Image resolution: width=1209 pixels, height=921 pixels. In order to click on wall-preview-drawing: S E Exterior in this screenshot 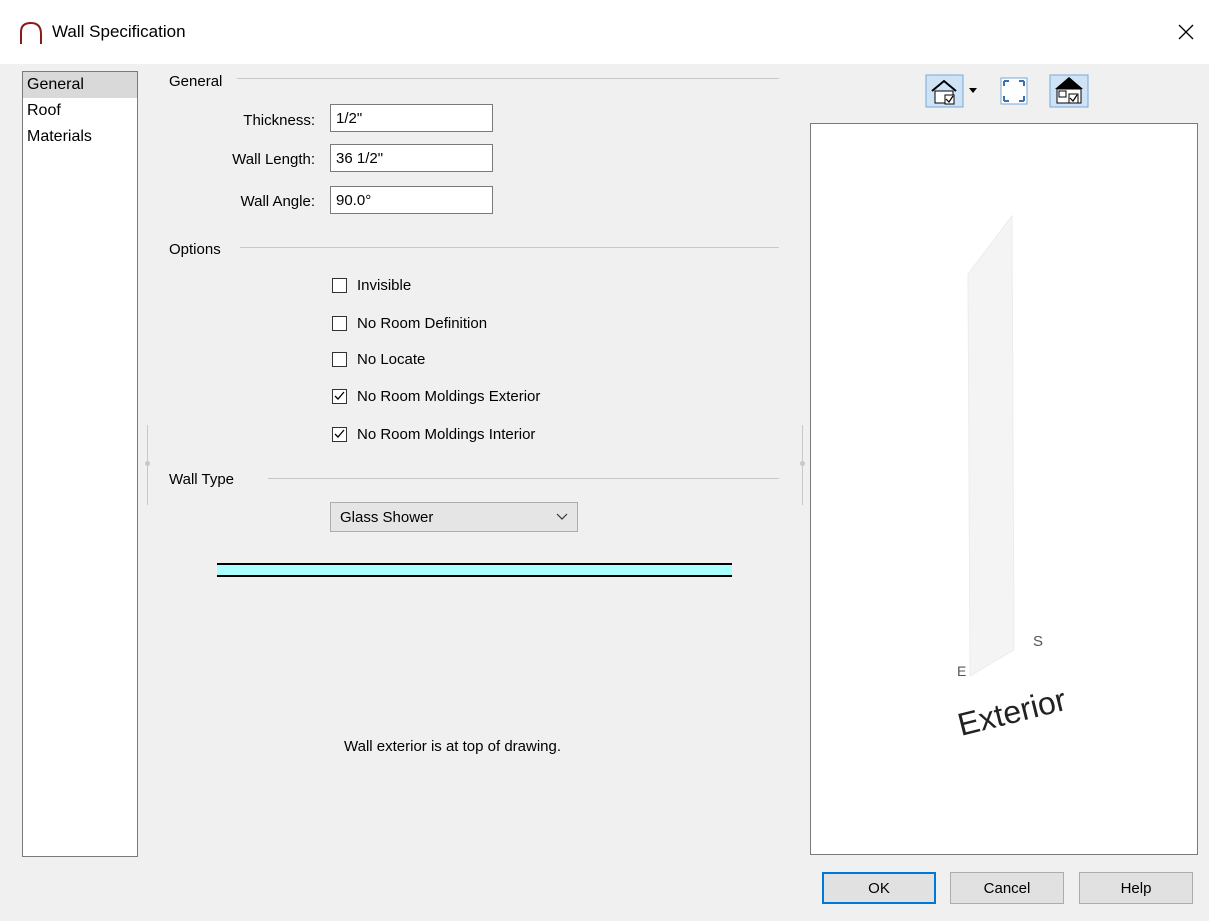, I will do `click(1012, 478)`.